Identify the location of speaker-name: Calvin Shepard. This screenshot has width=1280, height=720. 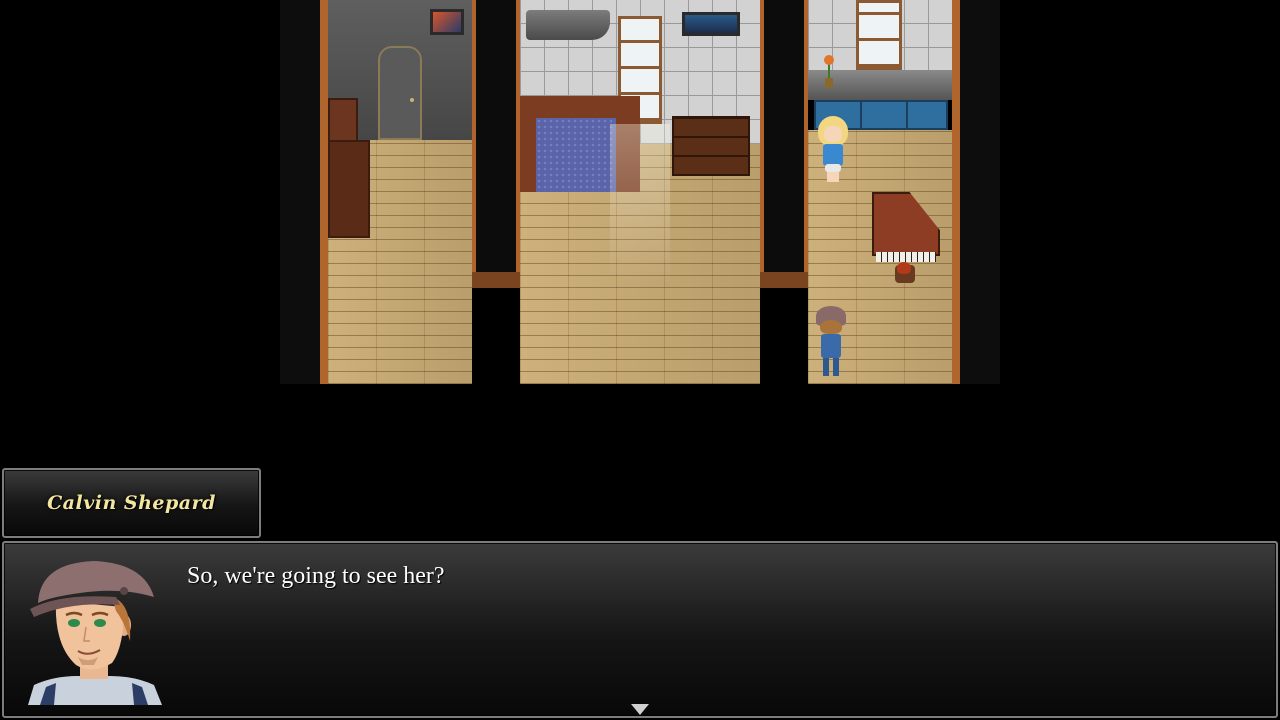
(131, 503).